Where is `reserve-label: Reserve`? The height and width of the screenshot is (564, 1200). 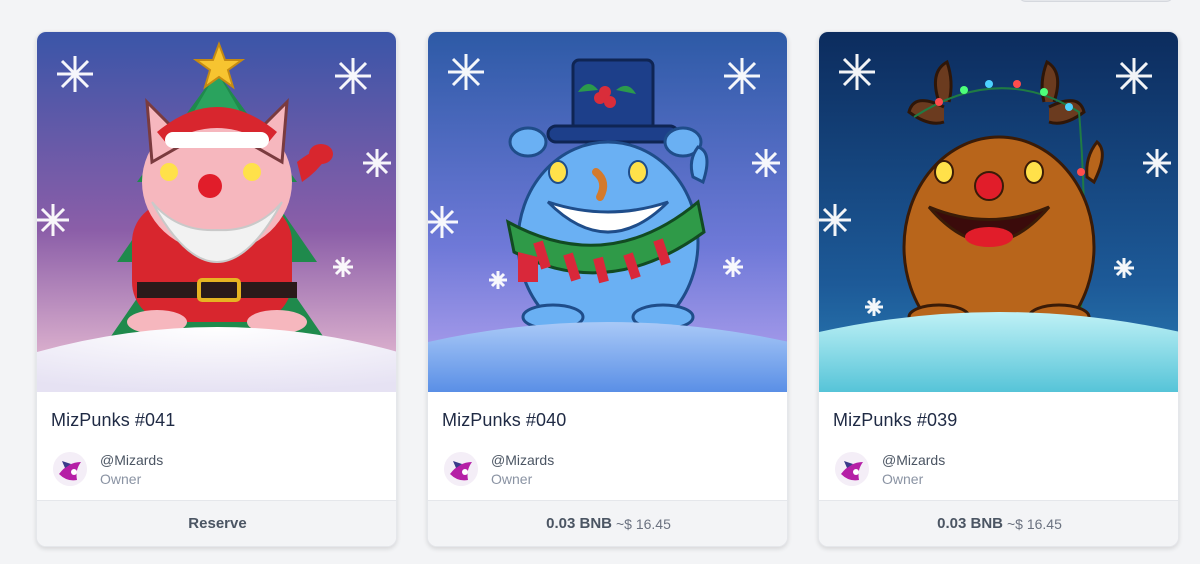
reserve-label: Reserve is located at coordinates (217, 523).